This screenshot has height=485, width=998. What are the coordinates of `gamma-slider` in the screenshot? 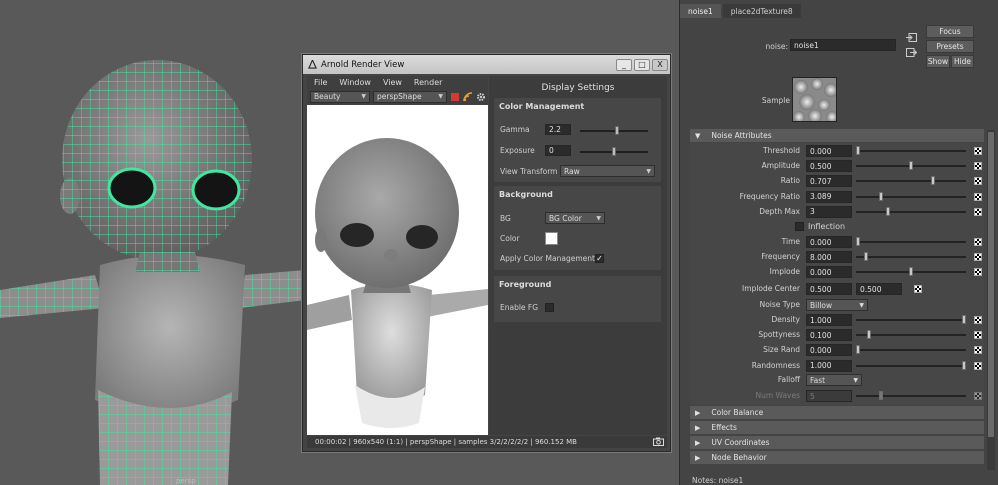 It's located at (614, 130).